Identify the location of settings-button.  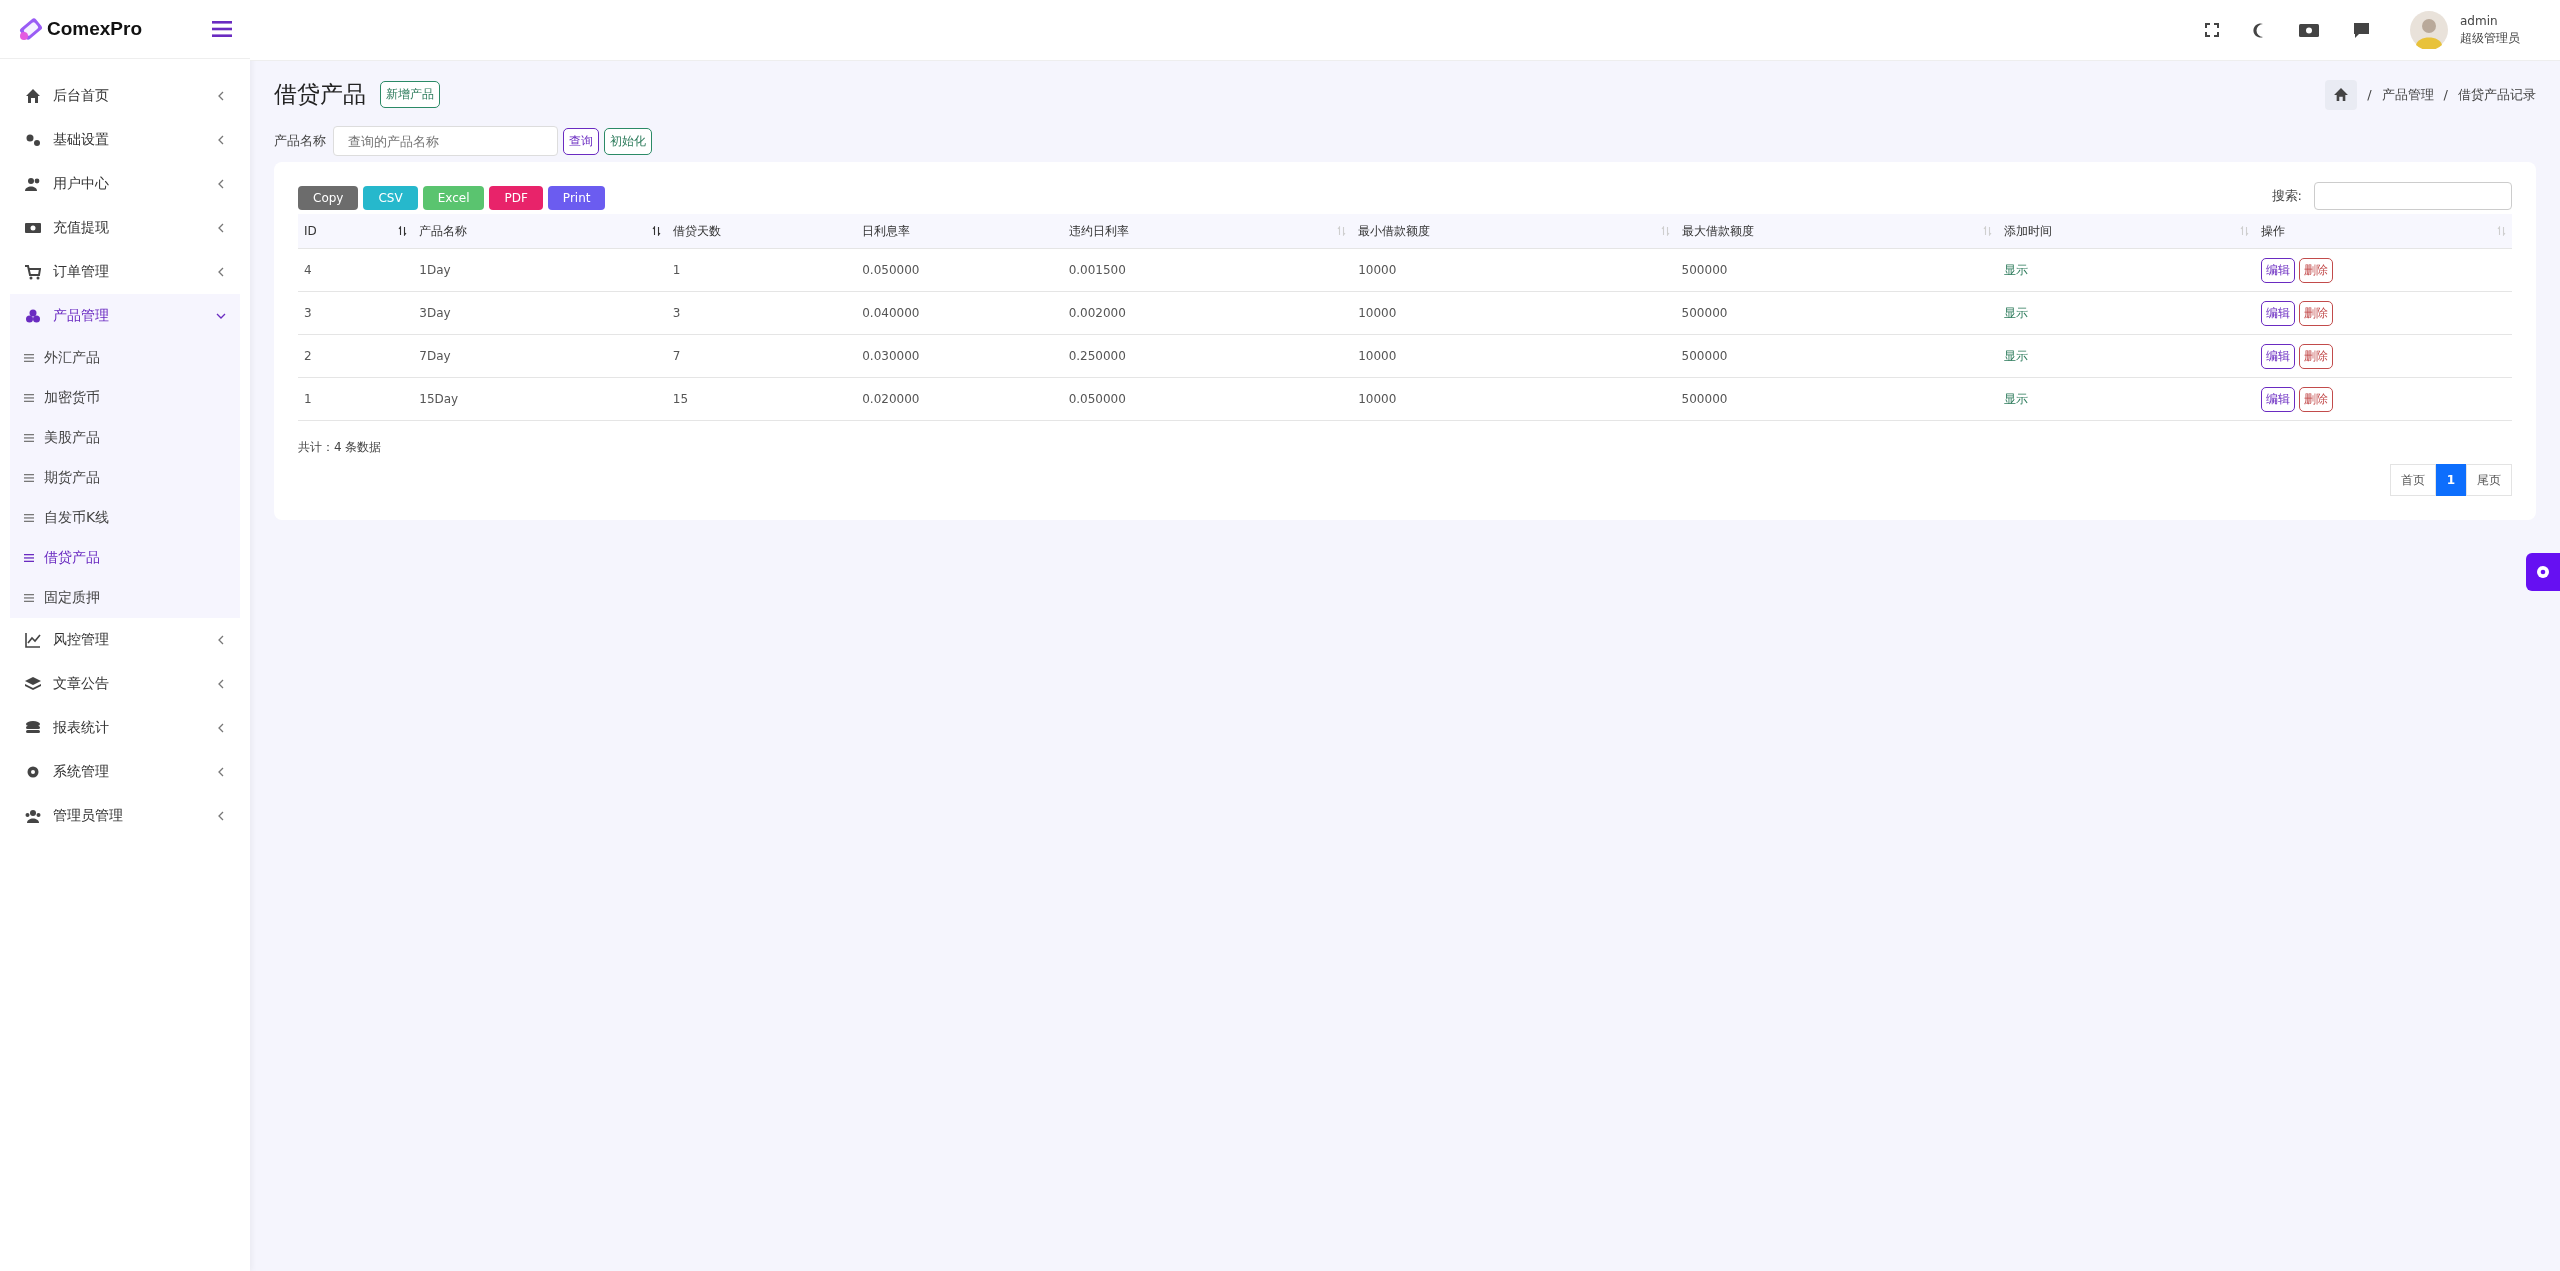
(2543, 572).